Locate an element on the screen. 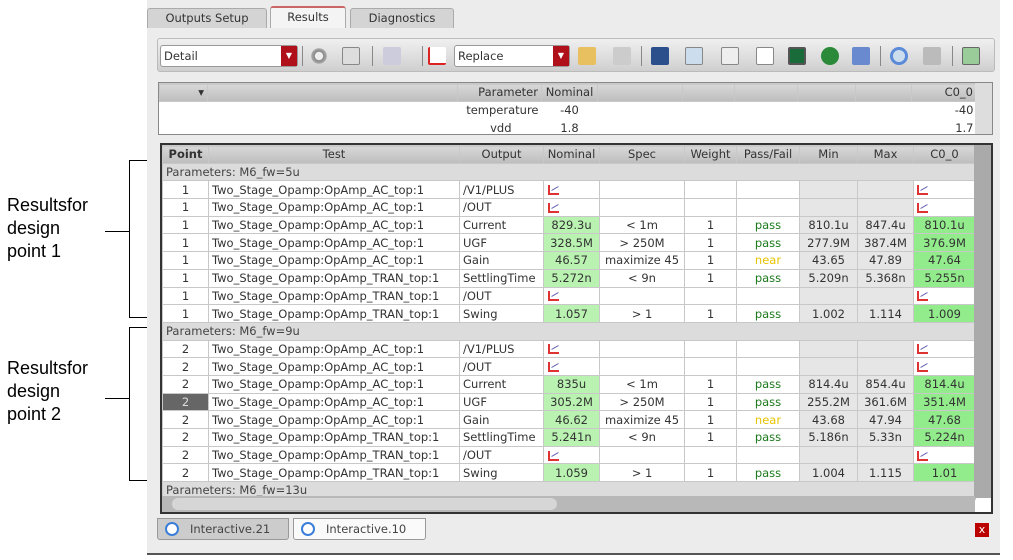 This screenshot has height=560, width=1013. view-select: Detail ▼ is located at coordinates (229, 56).